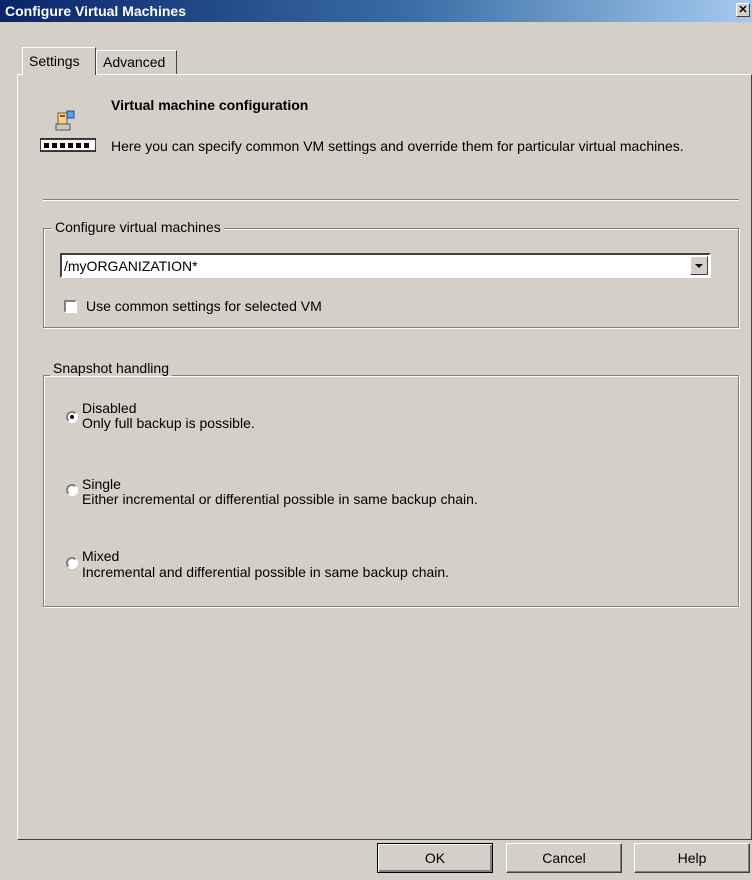 Image resolution: width=752 pixels, height=880 pixels. I want to click on radio-disabled-title: Disabled, so click(109, 408).